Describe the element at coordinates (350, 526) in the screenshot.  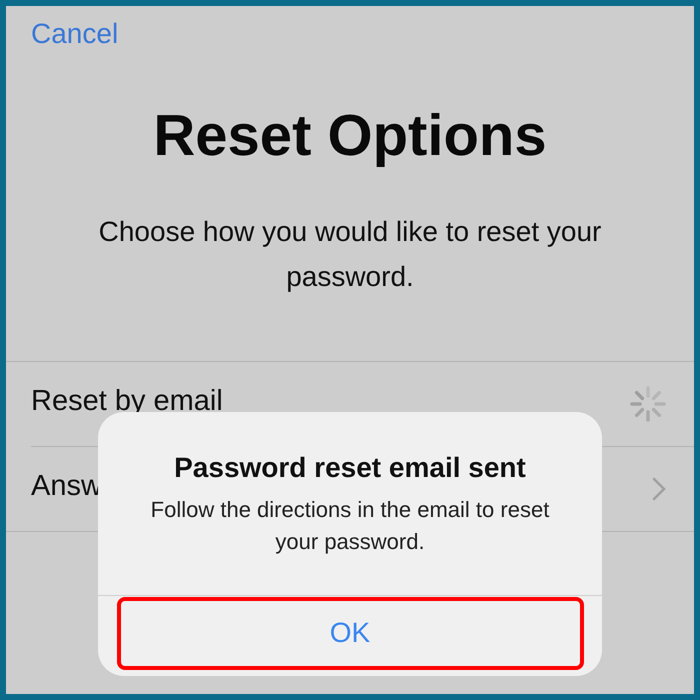
I see `alert-message: Follow the directions in the email to reset your password.` at that location.